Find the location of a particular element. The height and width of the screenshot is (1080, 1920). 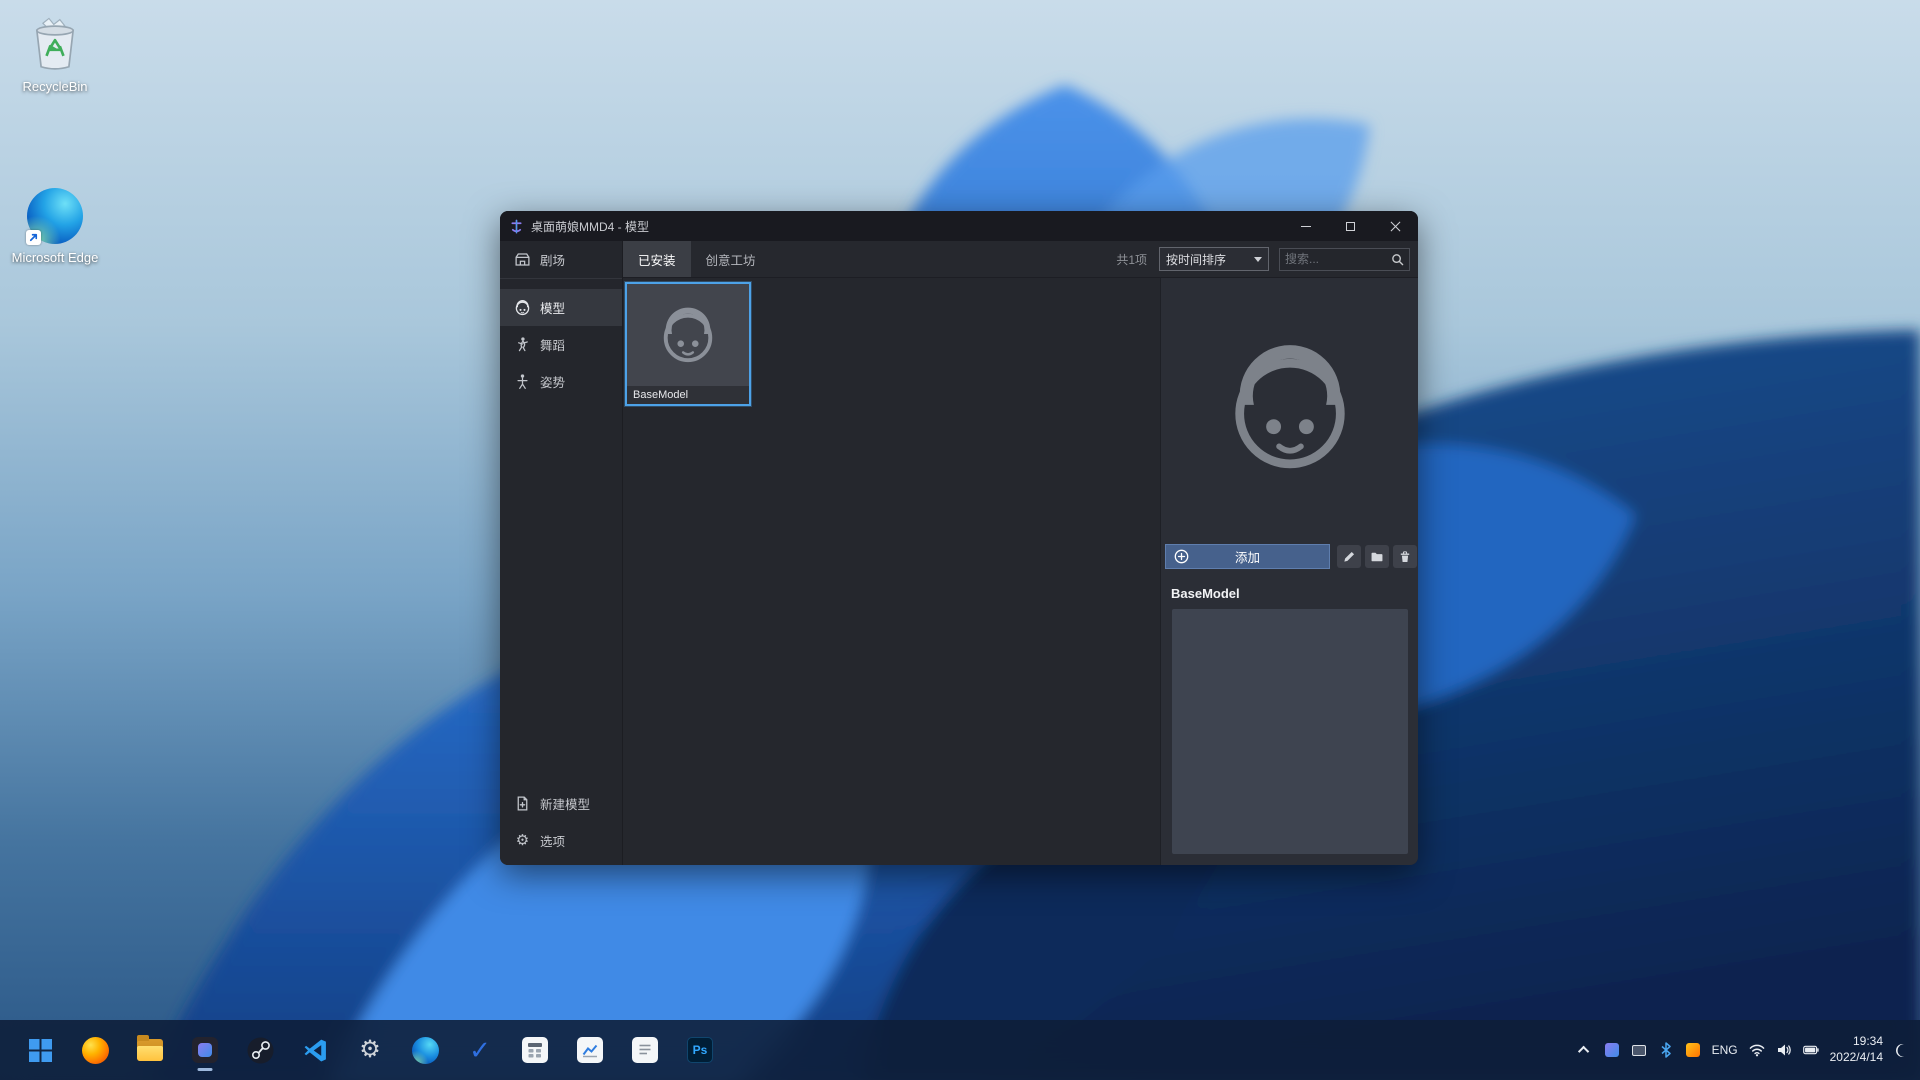

sidebar-item-label: 姿势 is located at coordinates (553, 383).